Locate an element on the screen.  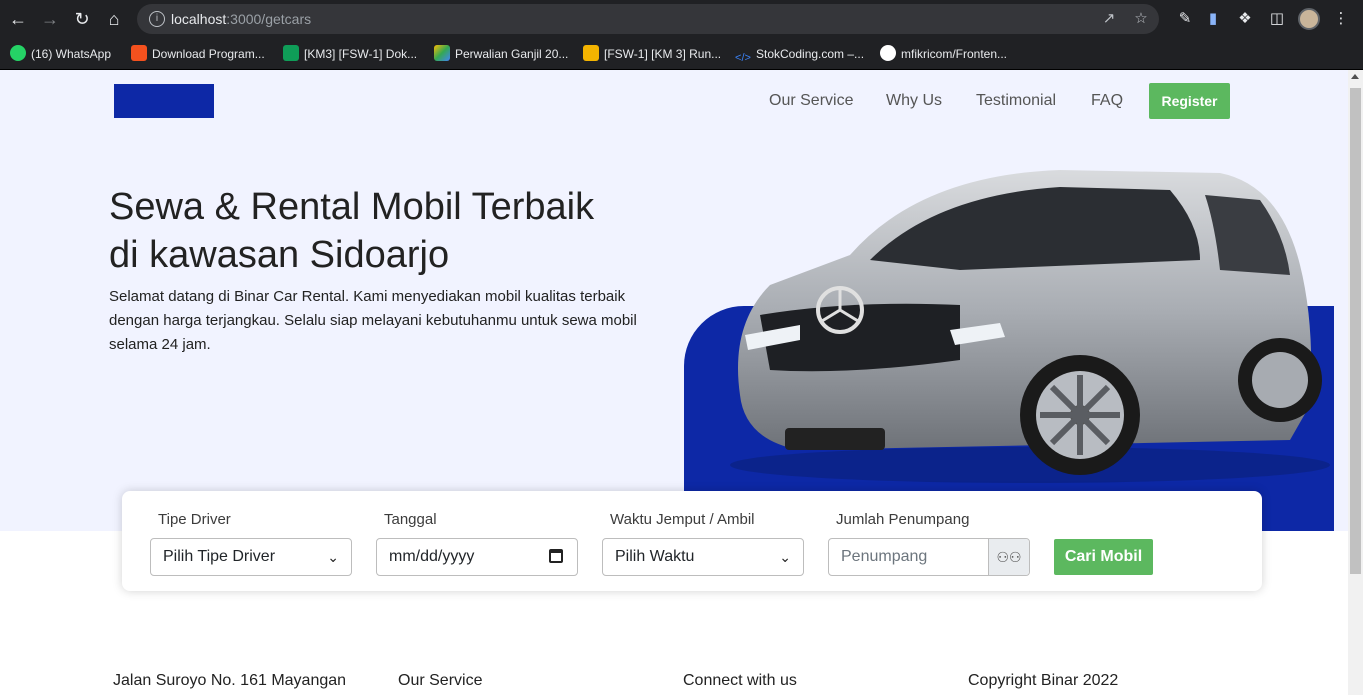
footer-copyright: Copyright Binar 2022 is located at coordinates (1043, 680).